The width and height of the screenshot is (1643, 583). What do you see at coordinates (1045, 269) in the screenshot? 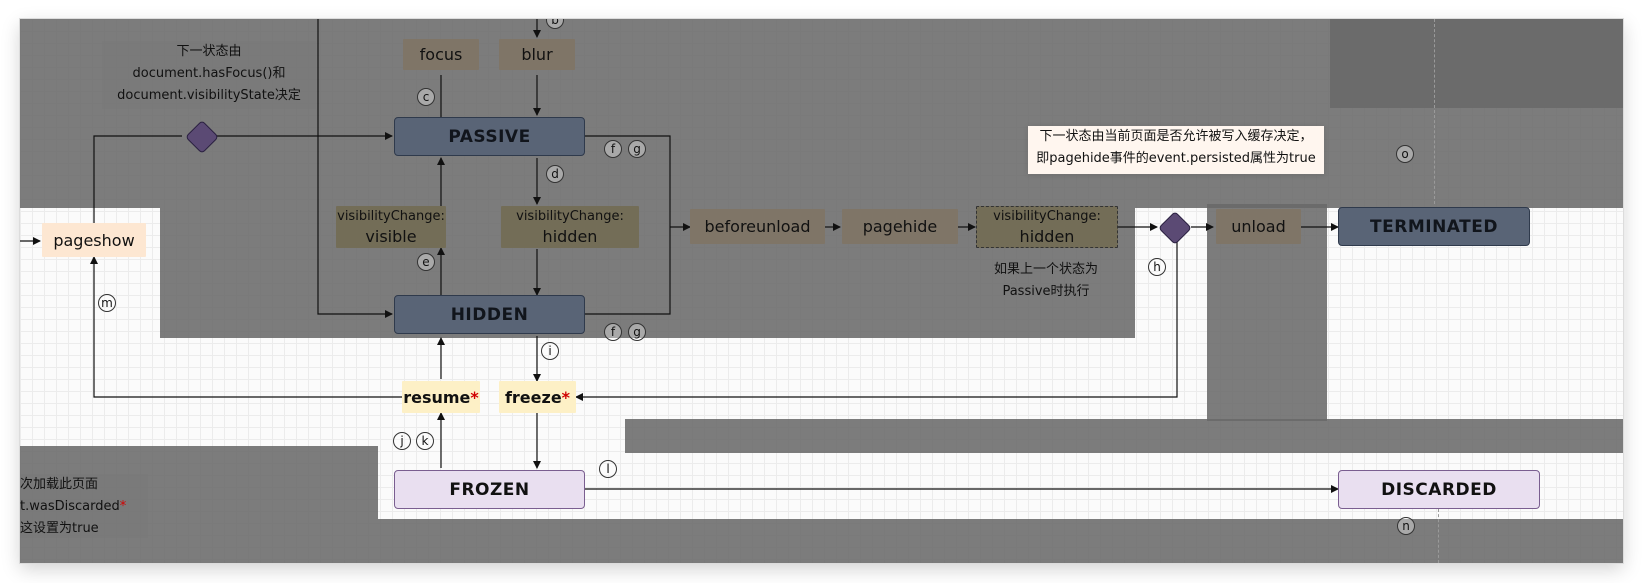
I see `note-line: 如果上一个状态为` at bounding box center [1045, 269].